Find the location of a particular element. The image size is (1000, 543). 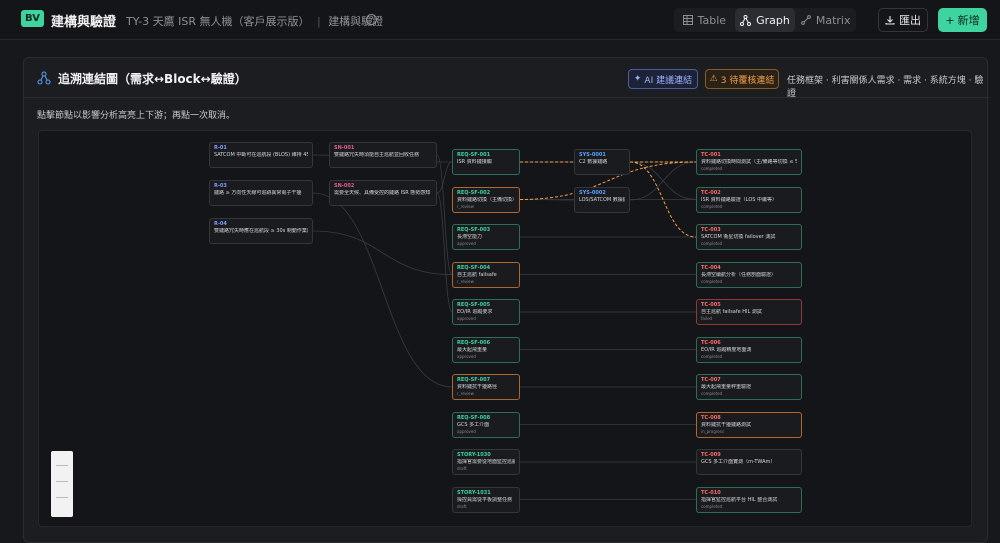

graph-node-req-sf-007: REQ-SF-007 資料鏈抗干擾路徑 r_review is located at coordinates (486, 387).